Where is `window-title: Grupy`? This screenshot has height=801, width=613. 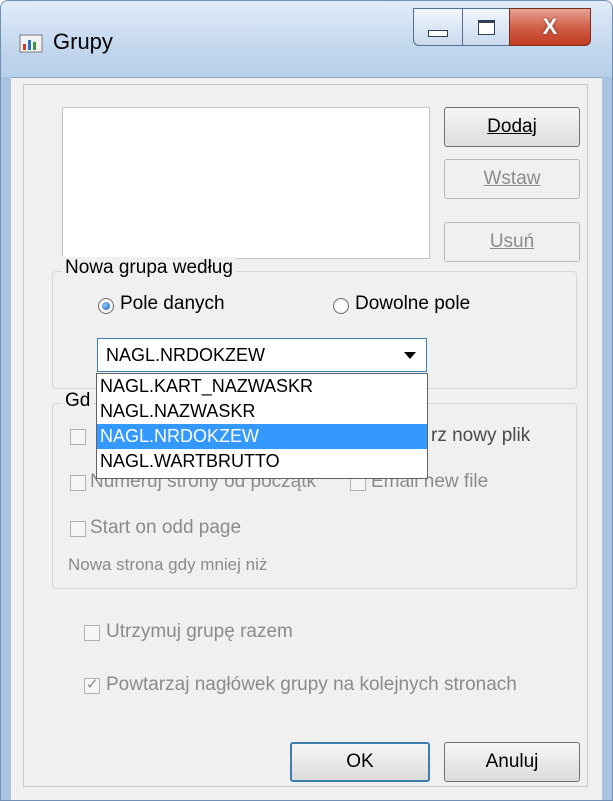
window-title: Grupy is located at coordinates (83, 41).